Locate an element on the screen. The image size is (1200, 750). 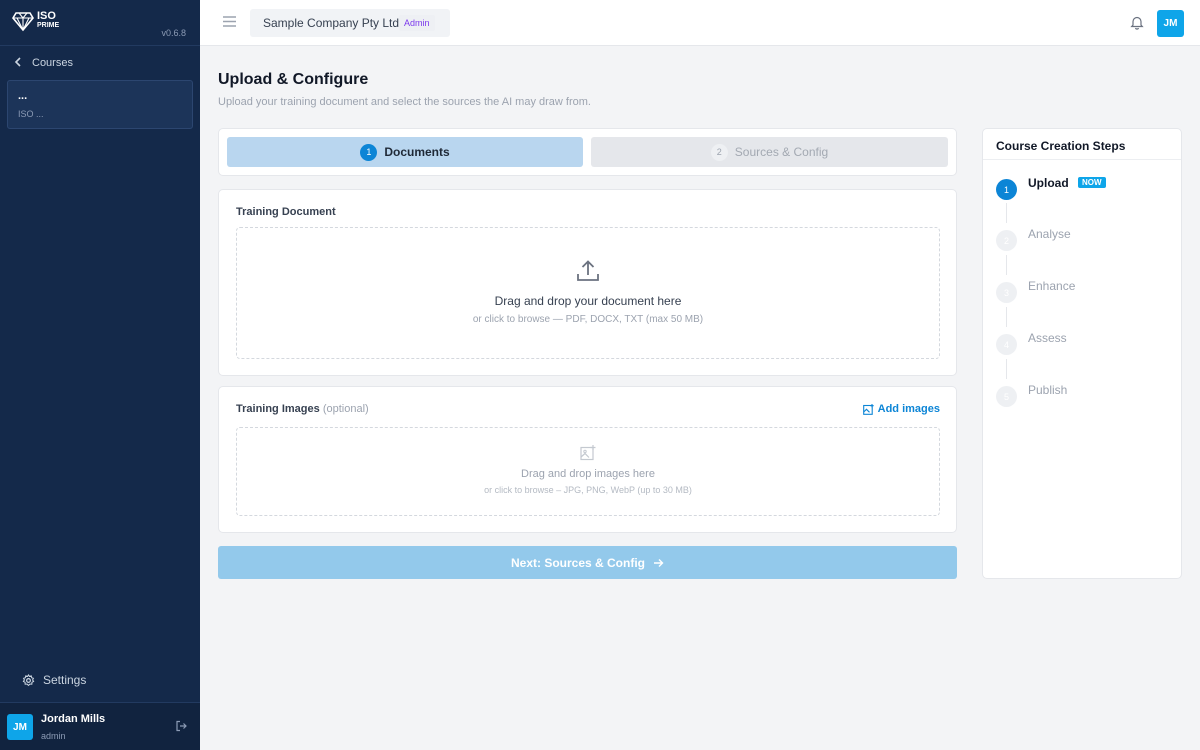
role-badge: Admin is located at coordinates (417, 23).